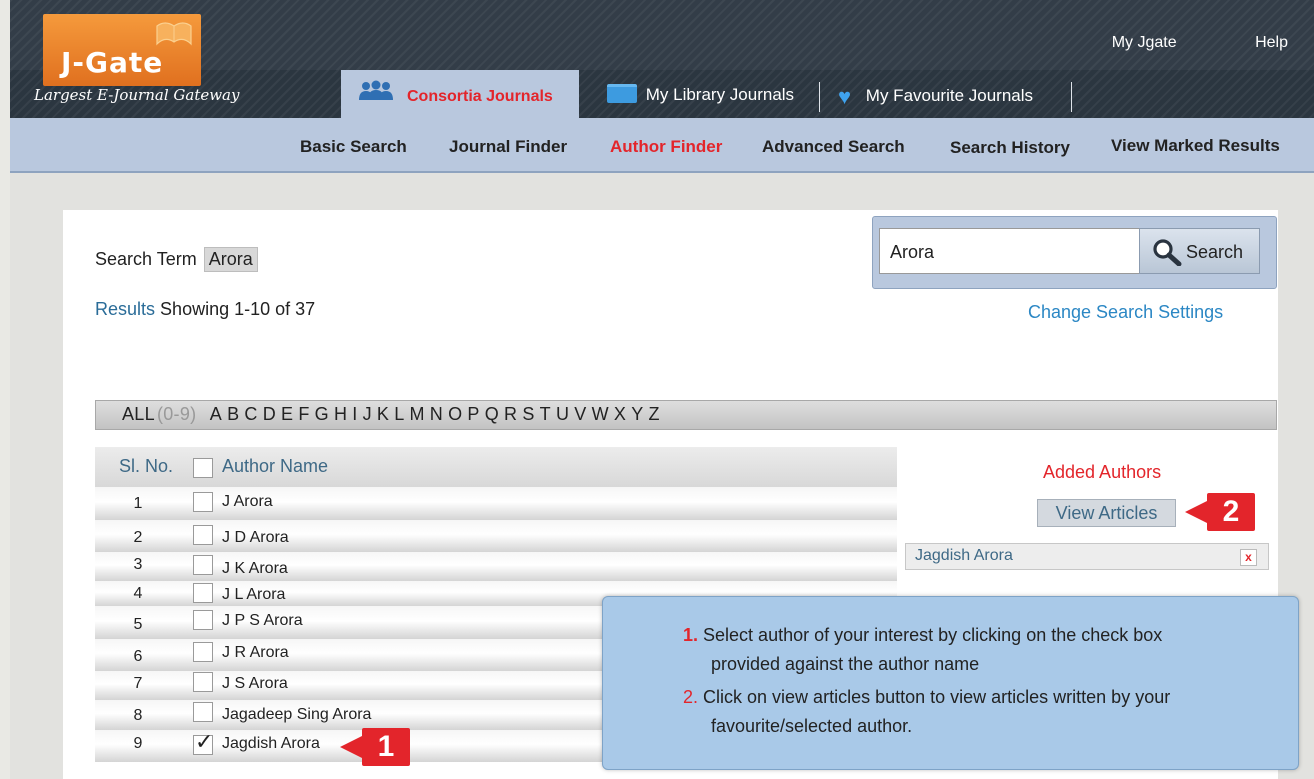 This screenshot has width=1314, height=779. Describe the element at coordinates (496, 566) in the screenshot. I see `table-row: 3 J K Arora` at that location.